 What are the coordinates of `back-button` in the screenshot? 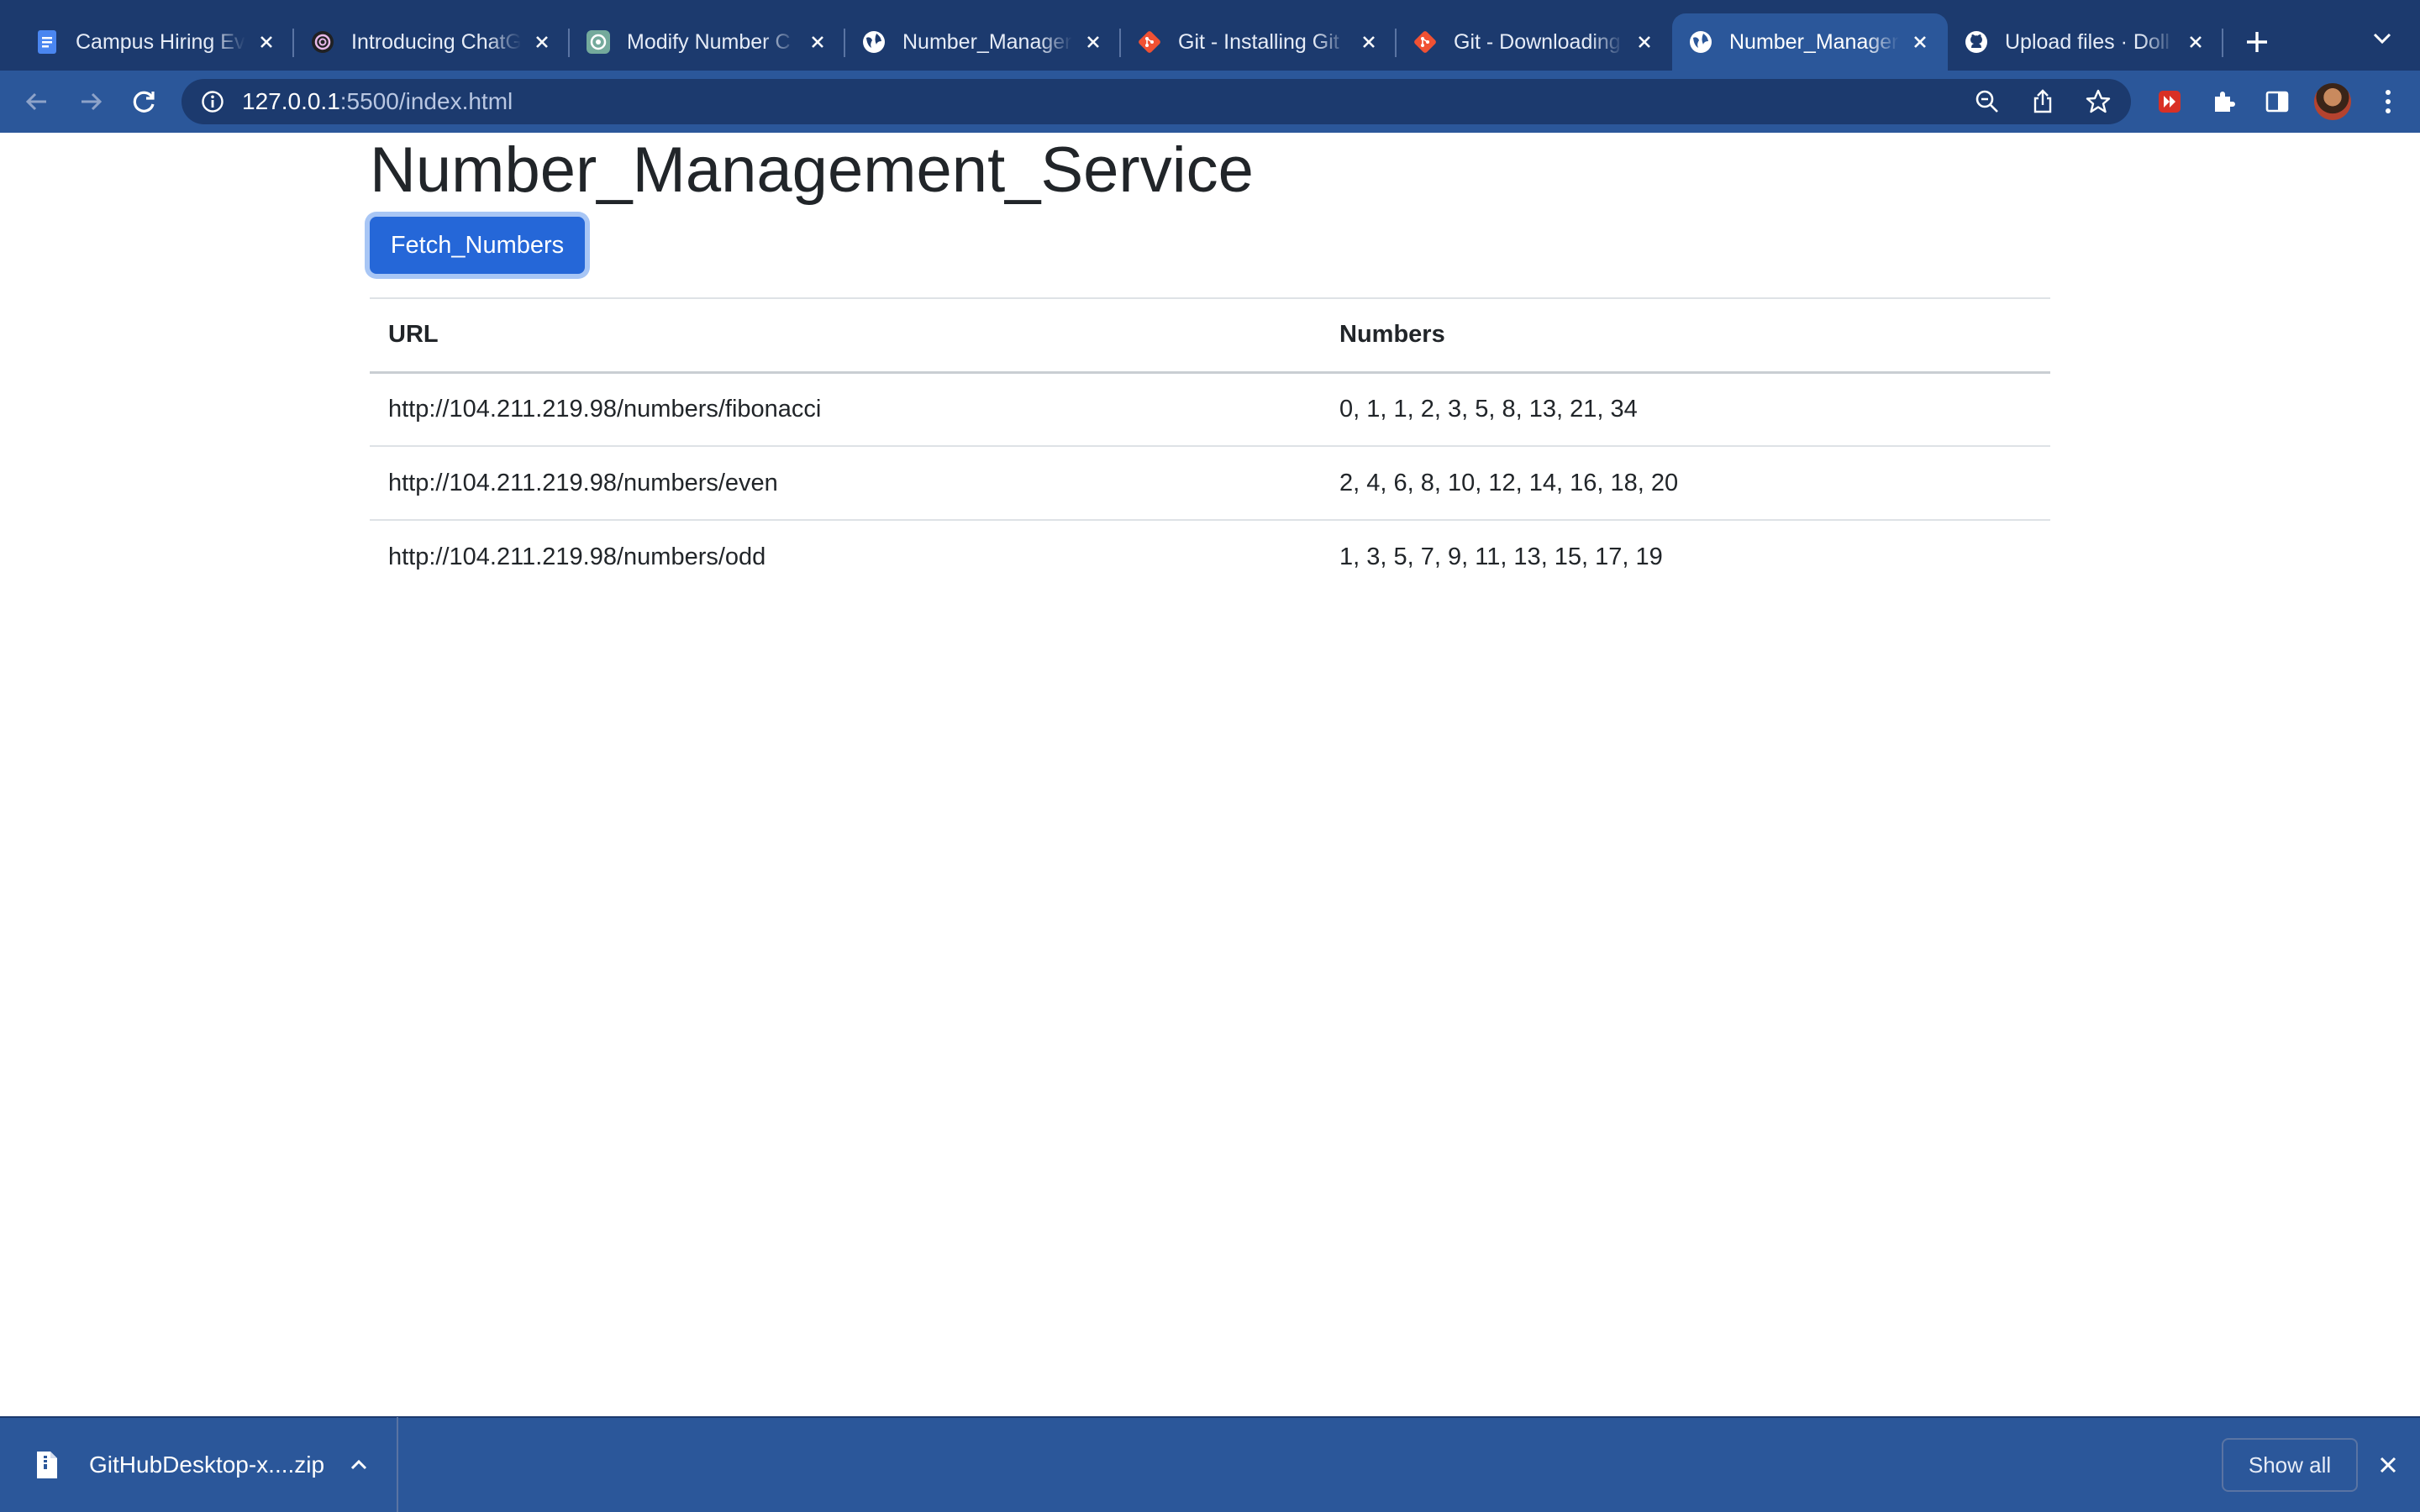 It's located at (36, 101).